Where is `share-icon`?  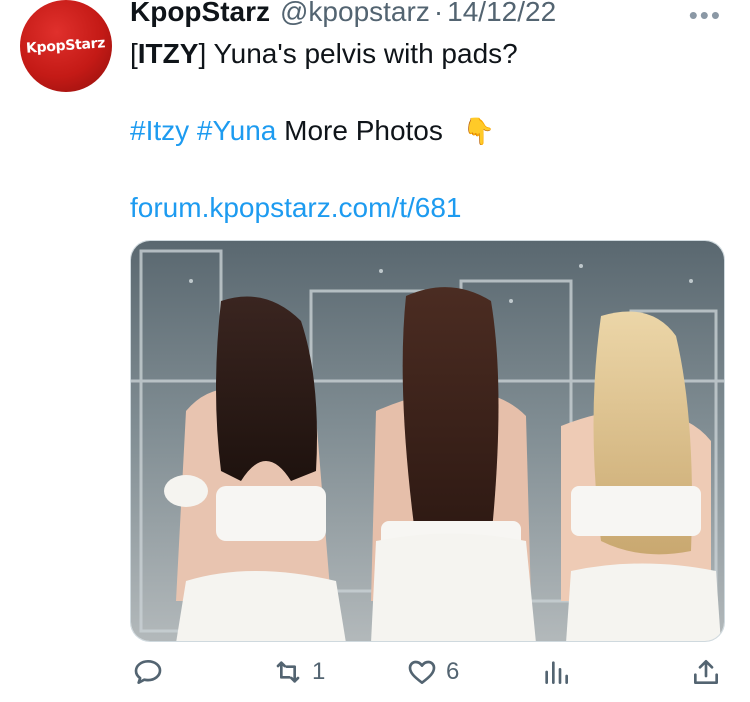 share-icon is located at coordinates (706, 672).